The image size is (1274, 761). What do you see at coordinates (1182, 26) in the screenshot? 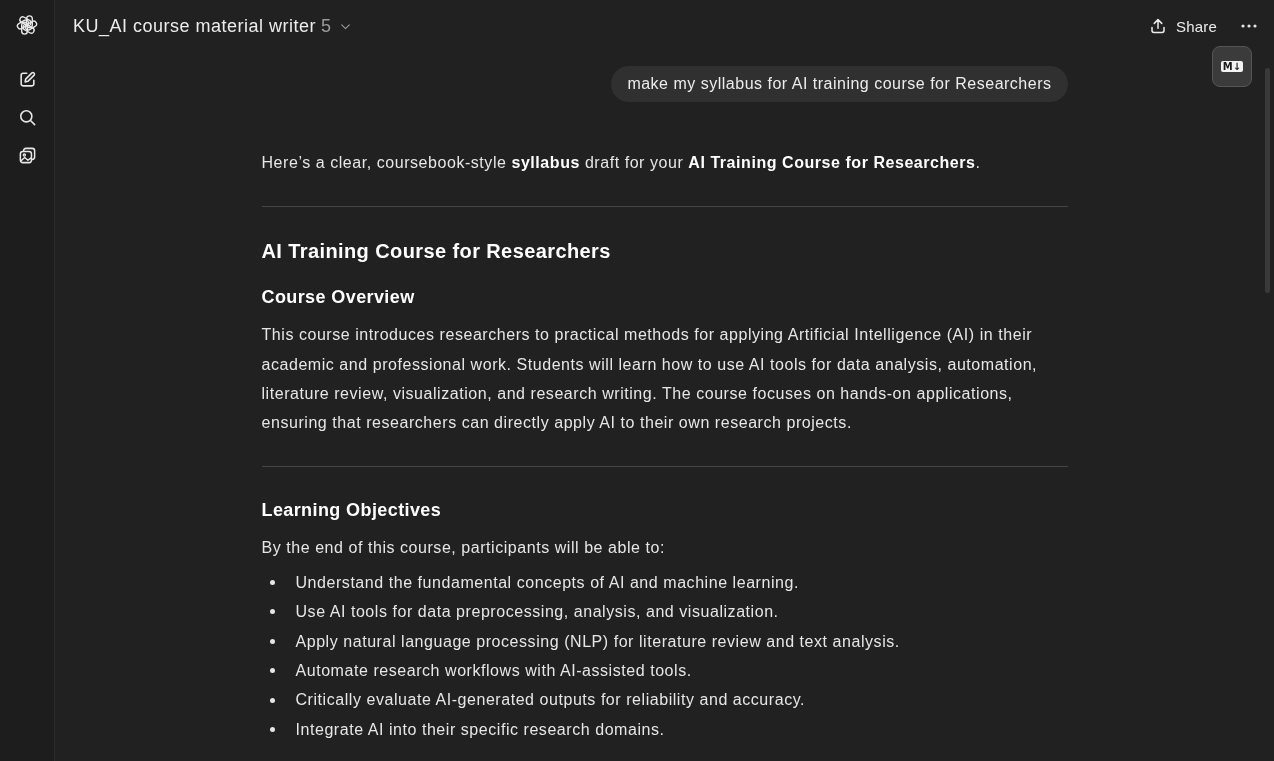
I see `share-button: Share` at bounding box center [1182, 26].